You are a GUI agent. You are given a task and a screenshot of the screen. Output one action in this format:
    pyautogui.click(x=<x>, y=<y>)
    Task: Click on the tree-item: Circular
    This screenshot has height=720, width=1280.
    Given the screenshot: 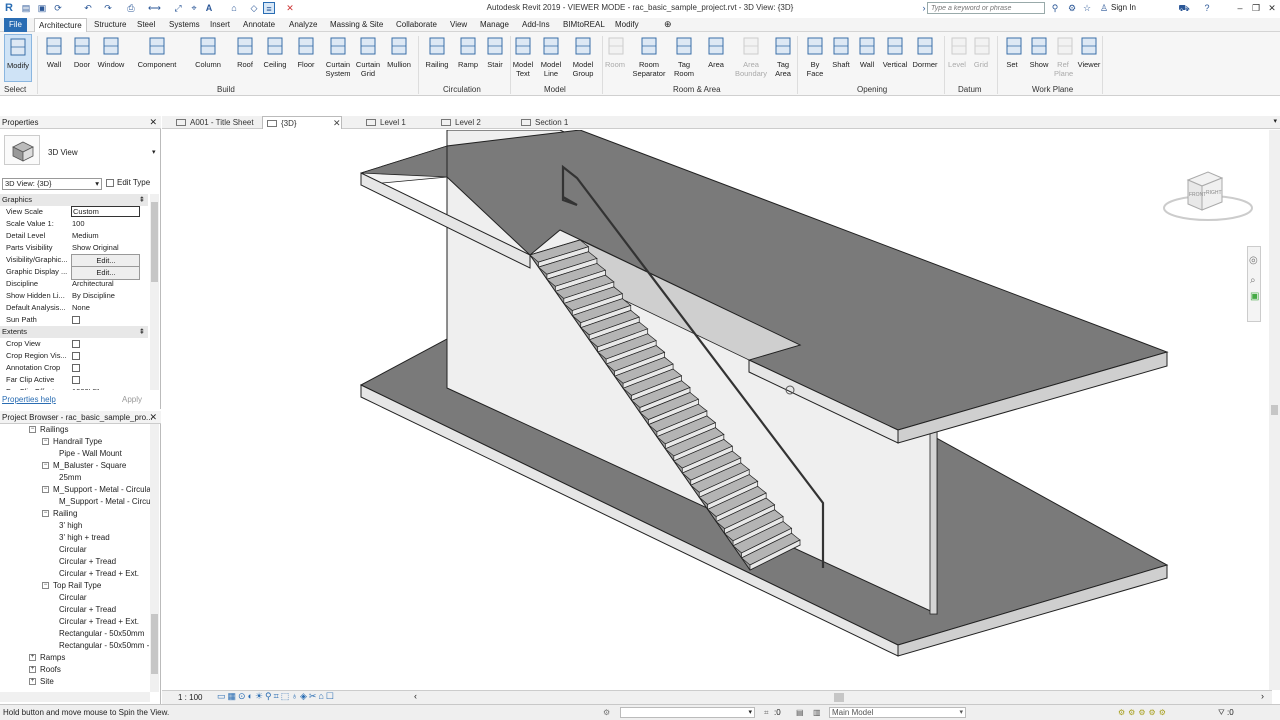 What is the action you would take?
    pyautogui.click(x=73, y=598)
    